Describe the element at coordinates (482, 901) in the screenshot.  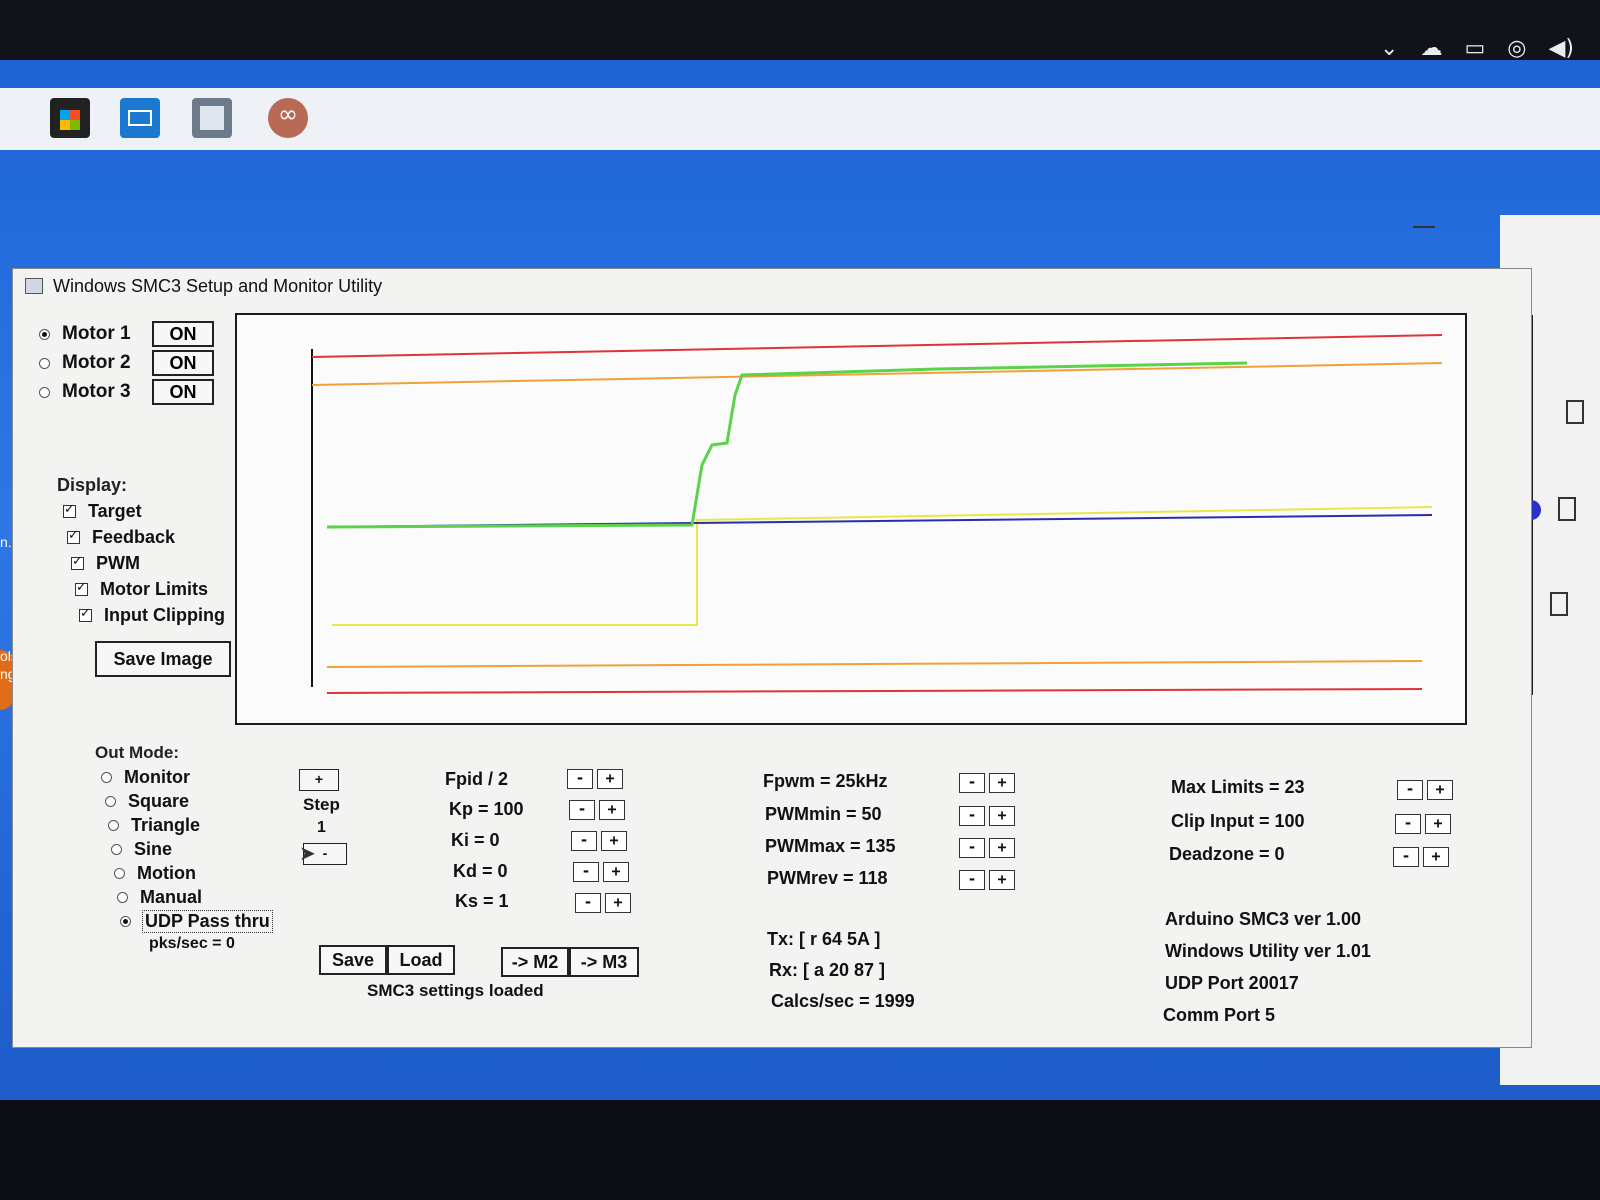
I see `ks-label: Ks = 1` at that location.